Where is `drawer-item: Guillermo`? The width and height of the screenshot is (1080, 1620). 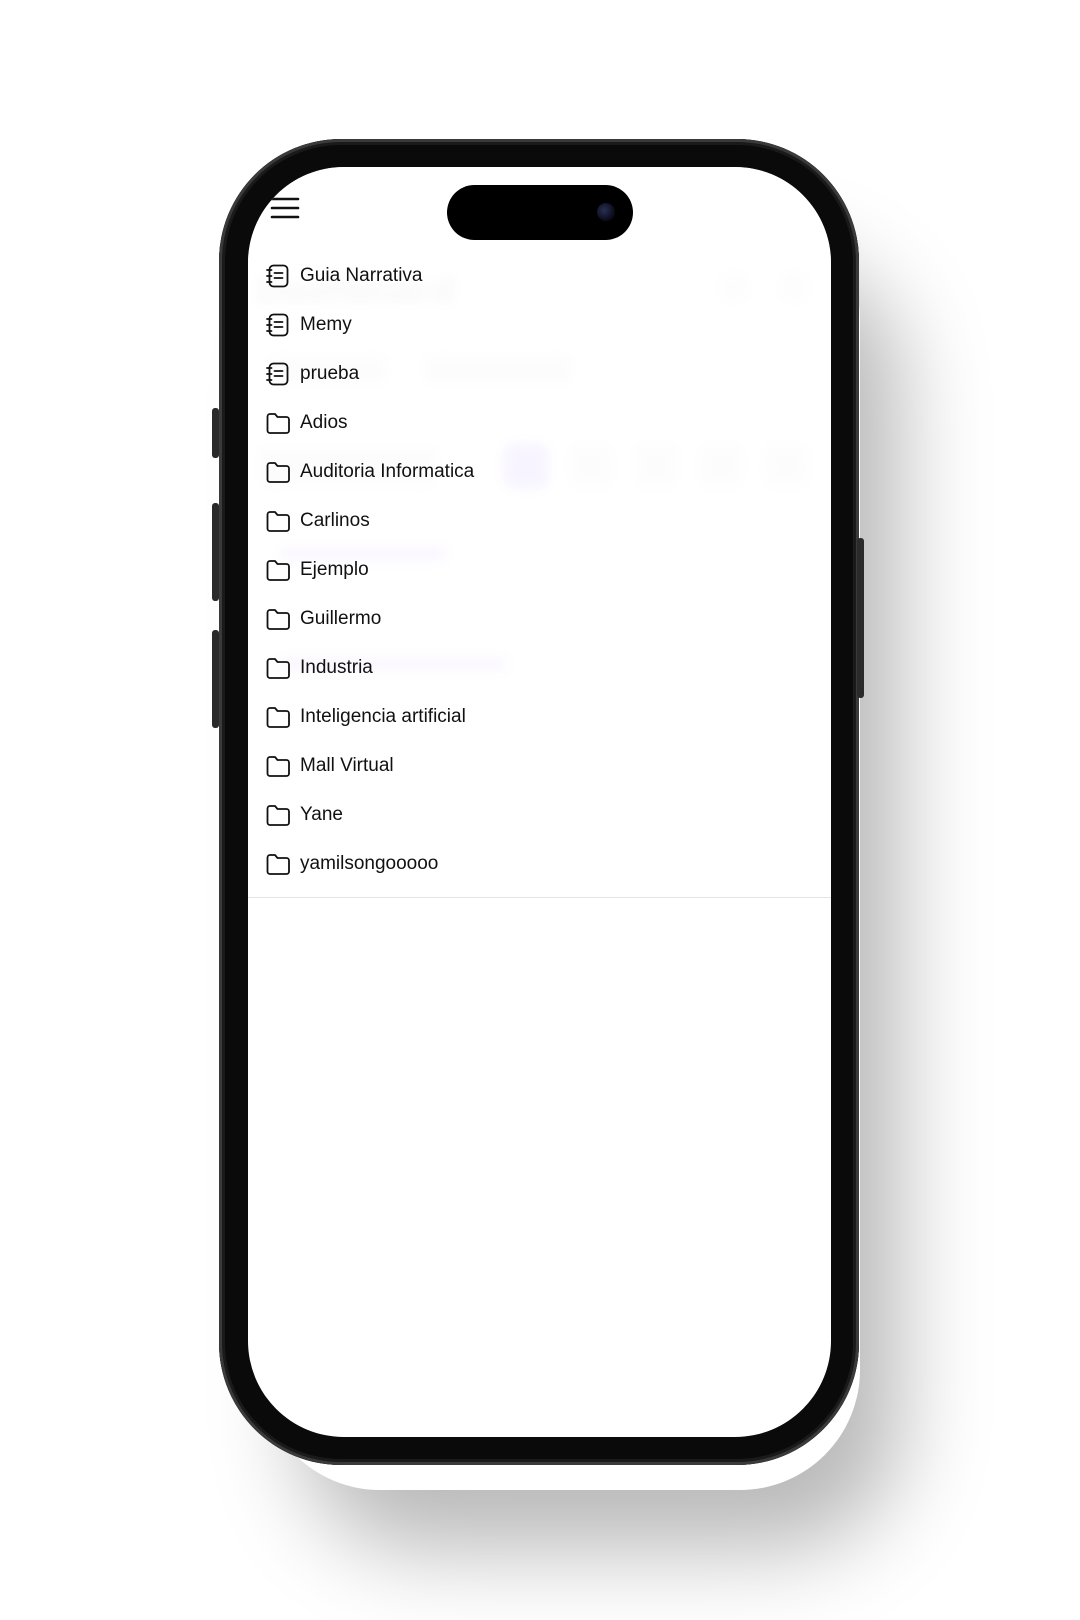 drawer-item: Guillermo is located at coordinates (369, 618).